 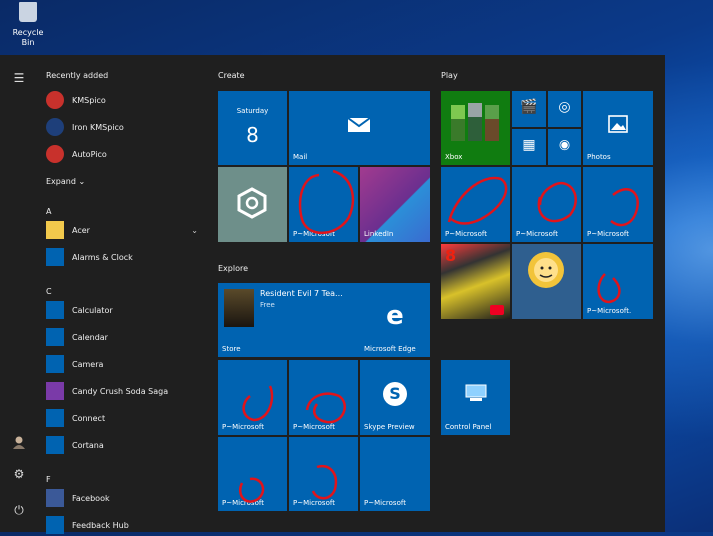 I want to click on hamburger-icon: ☰, so click(x=19, y=78).